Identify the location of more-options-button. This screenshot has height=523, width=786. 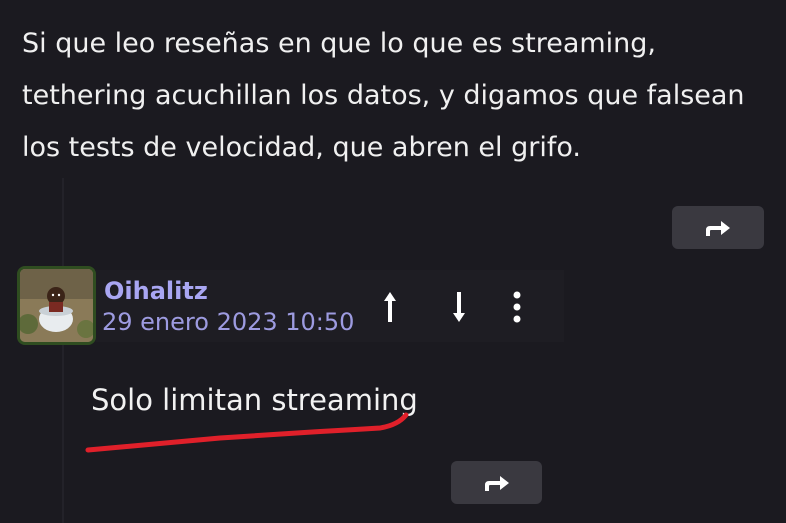
(517, 309).